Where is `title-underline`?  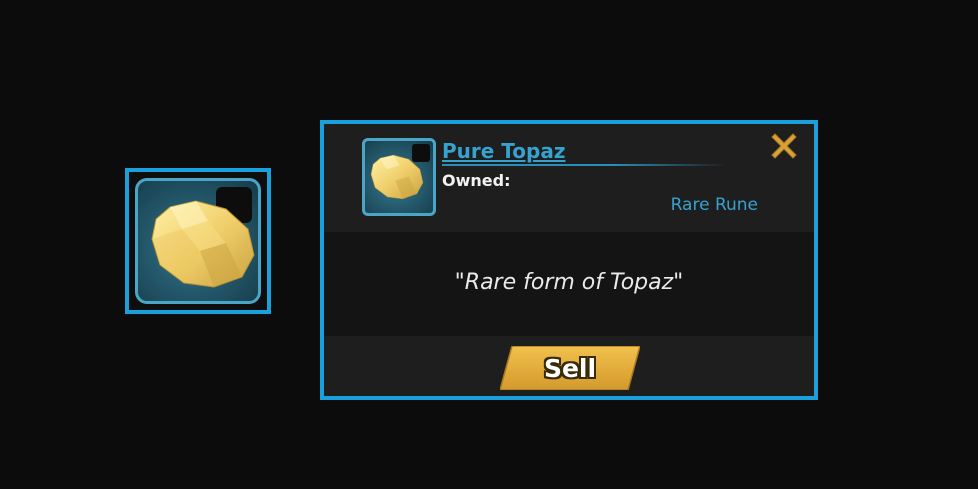 title-underline is located at coordinates (584, 165).